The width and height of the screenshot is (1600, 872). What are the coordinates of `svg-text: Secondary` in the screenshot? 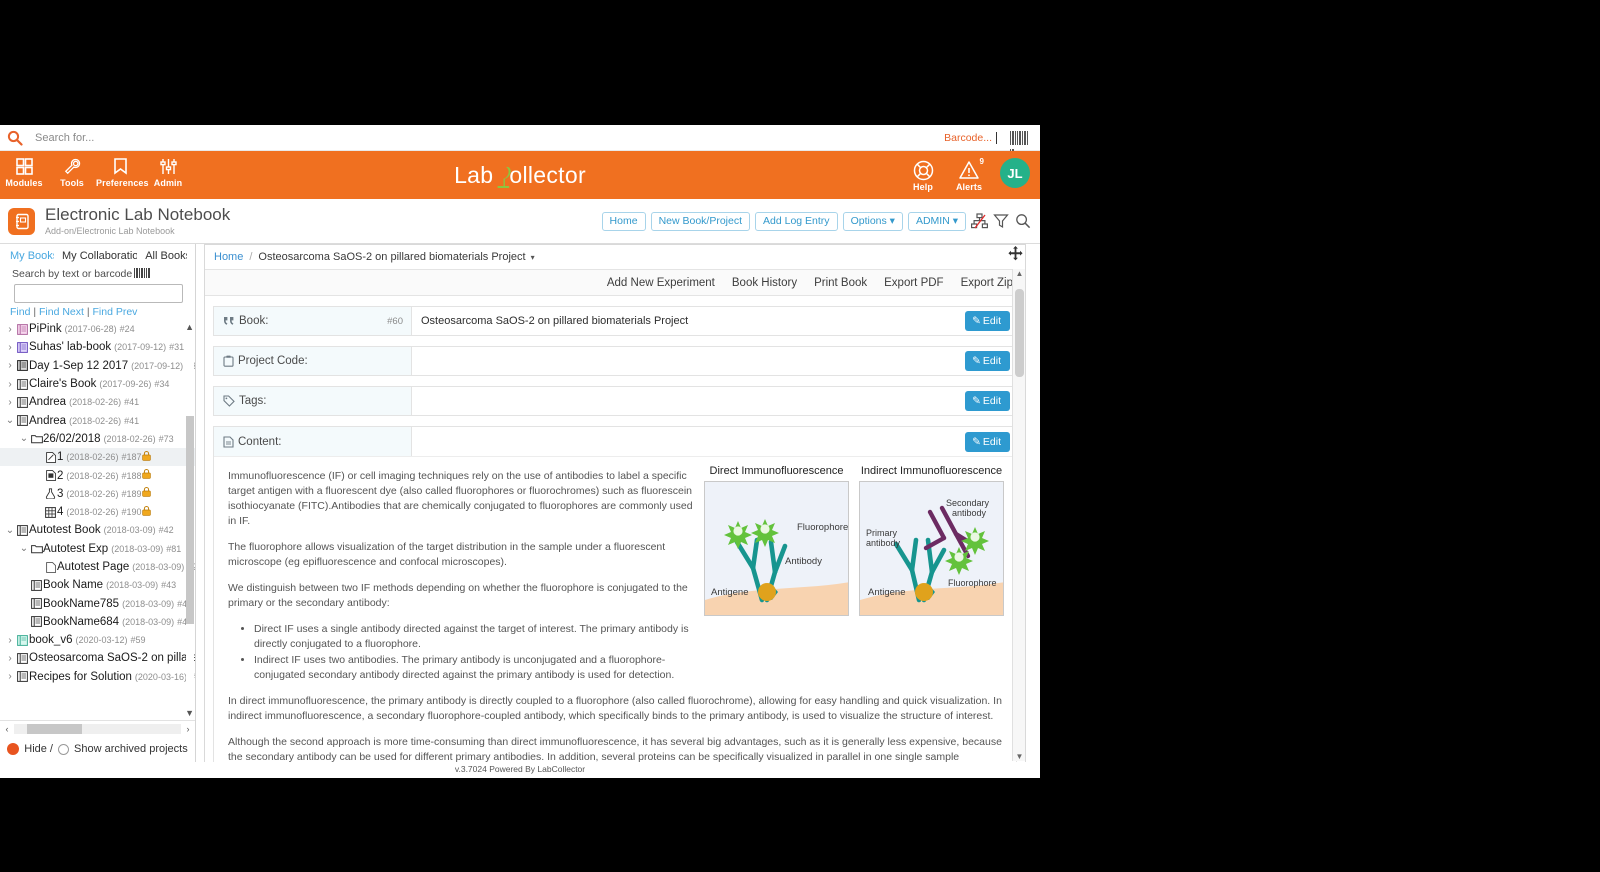 It's located at (968, 503).